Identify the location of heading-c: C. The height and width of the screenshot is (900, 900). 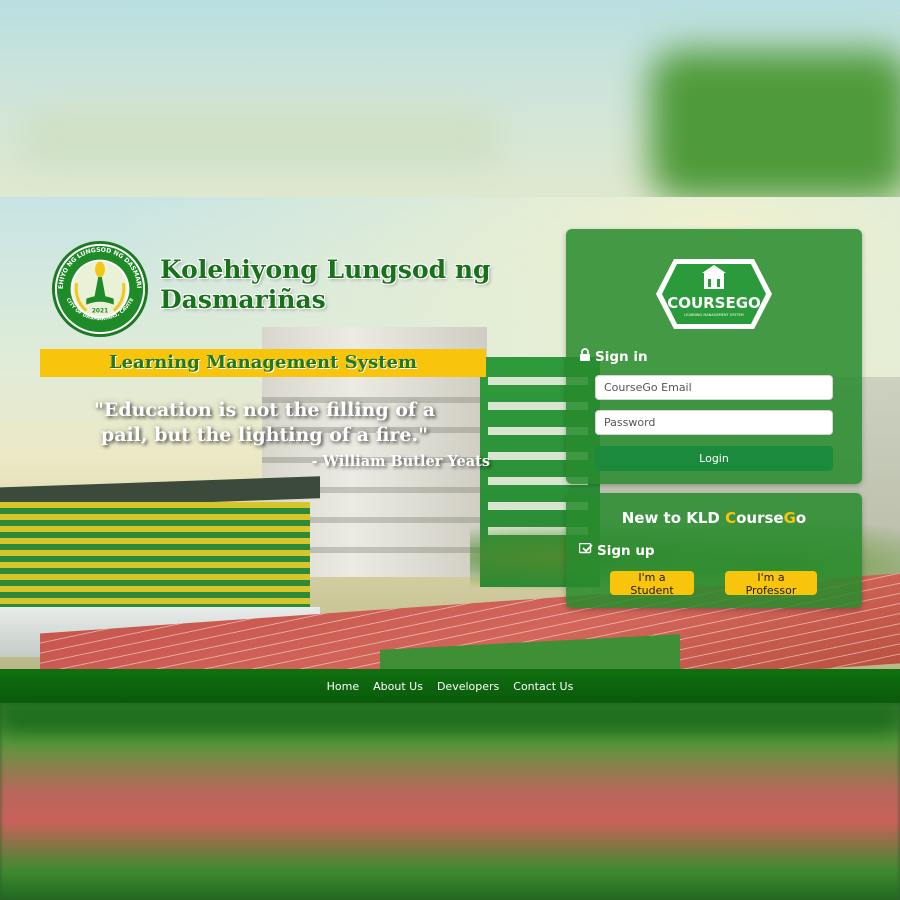
(731, 518).